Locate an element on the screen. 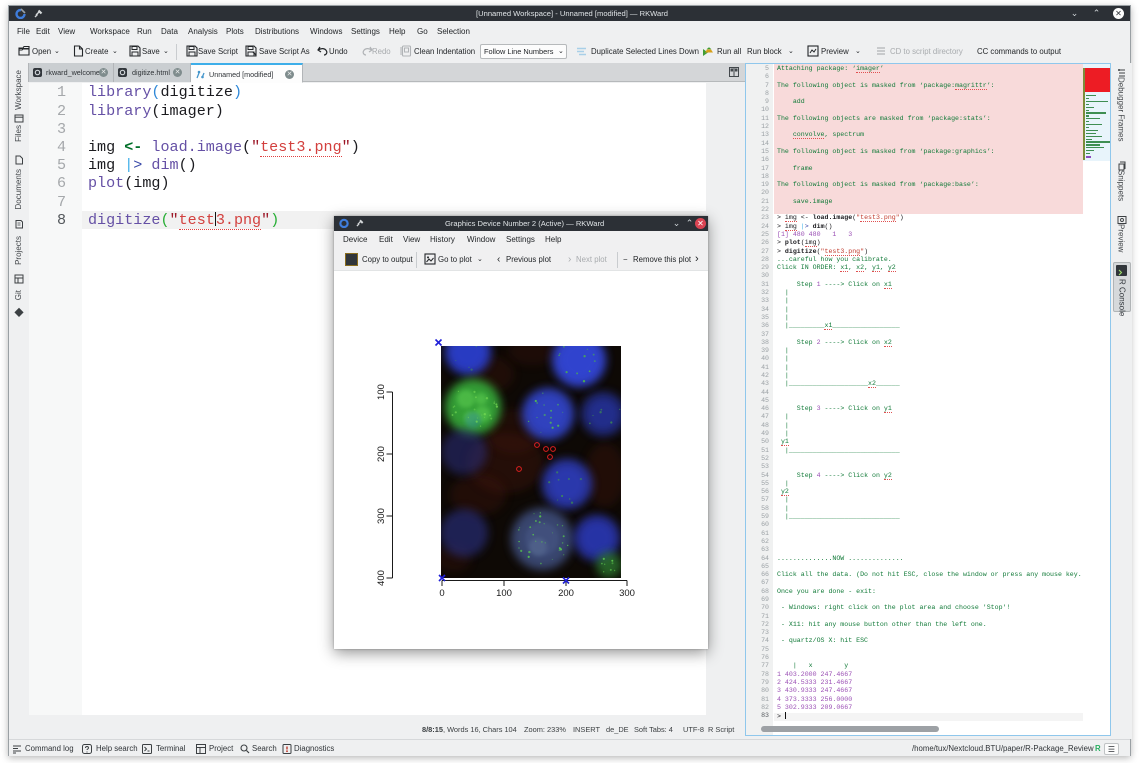 The width and height of the screenshot is (1144, 763). svg-text: 400 is located at coordinates (381, 578).